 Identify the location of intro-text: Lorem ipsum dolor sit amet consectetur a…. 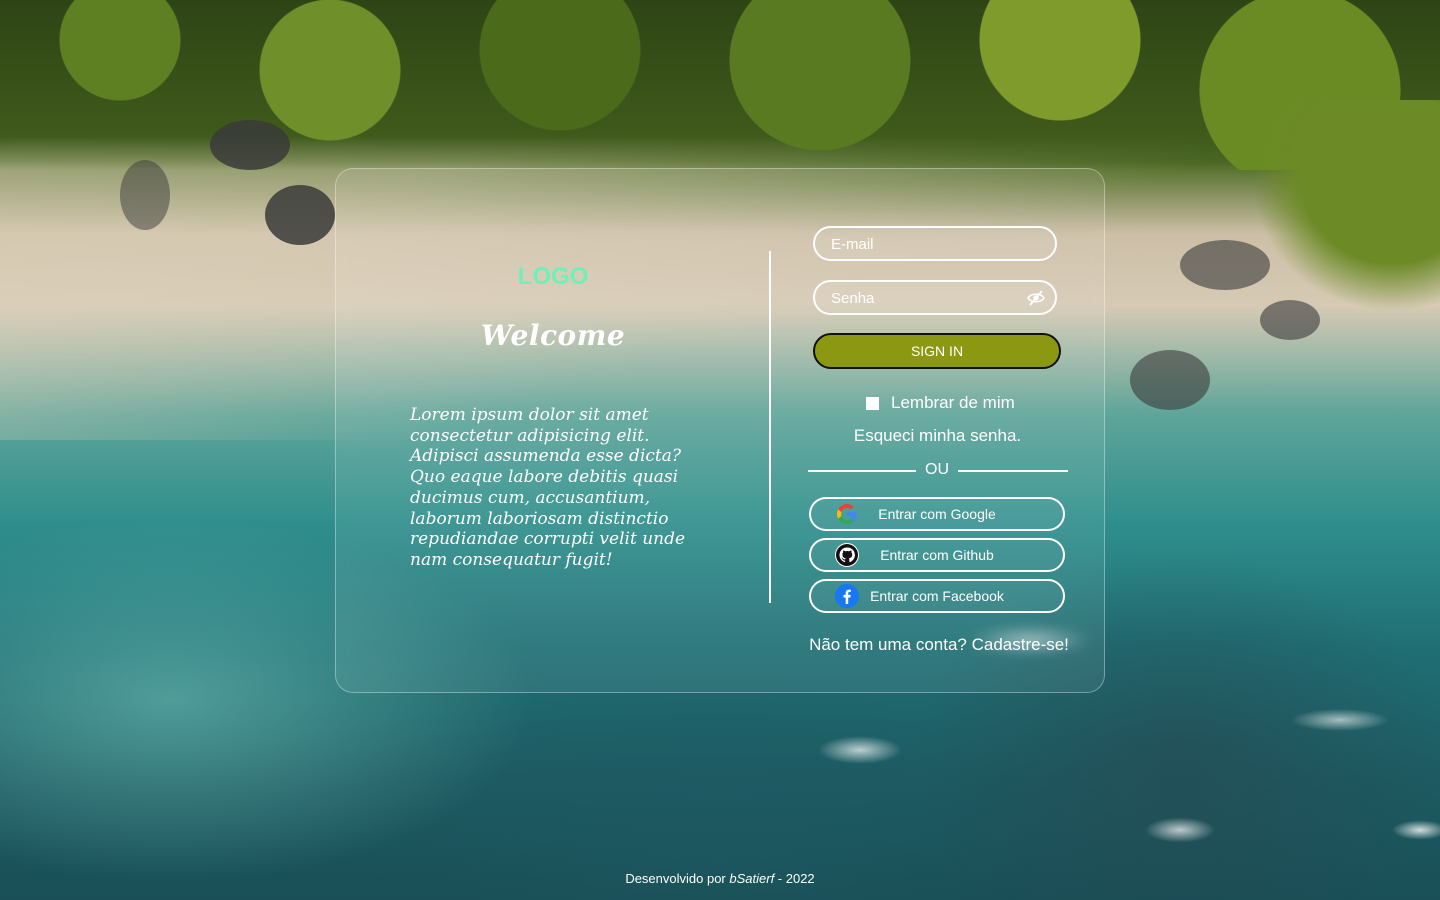
(548, 487).